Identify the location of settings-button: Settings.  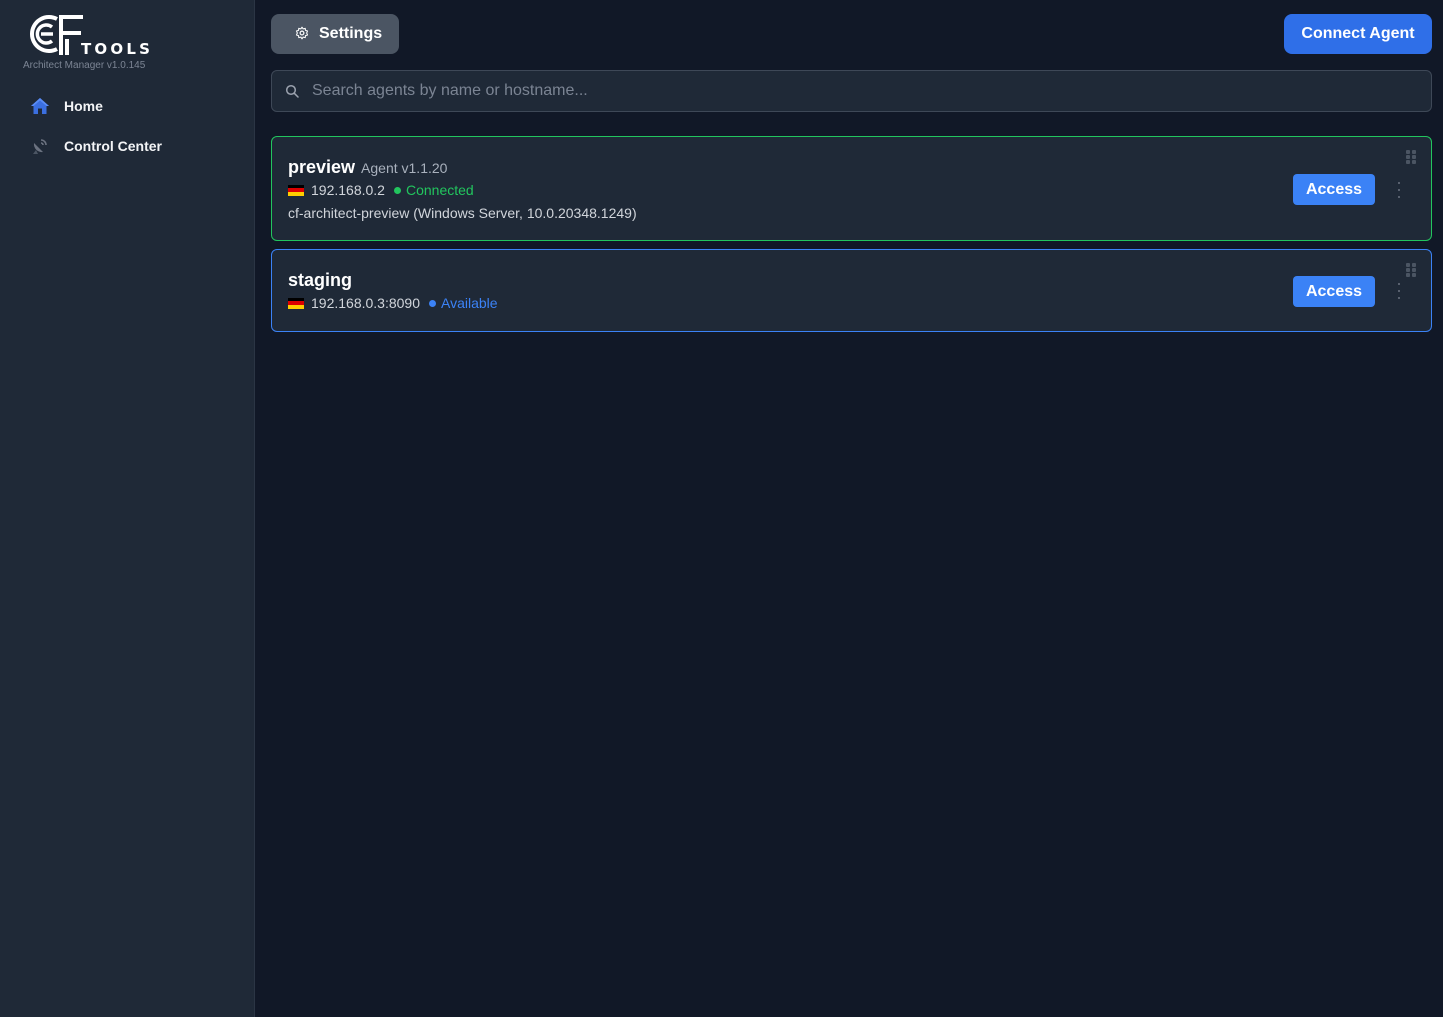
(335, 34).